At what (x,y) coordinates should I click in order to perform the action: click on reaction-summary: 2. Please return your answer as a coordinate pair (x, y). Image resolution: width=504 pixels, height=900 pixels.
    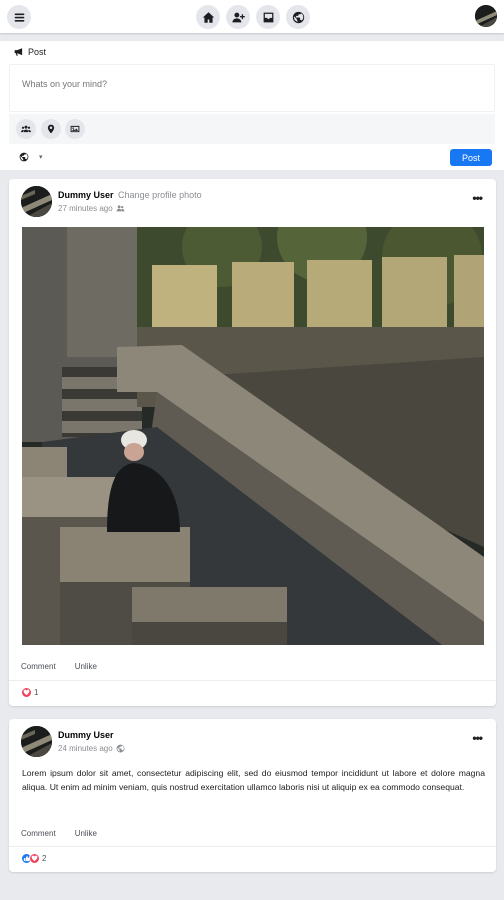
    Looking at the image, I should click on (33, 858).